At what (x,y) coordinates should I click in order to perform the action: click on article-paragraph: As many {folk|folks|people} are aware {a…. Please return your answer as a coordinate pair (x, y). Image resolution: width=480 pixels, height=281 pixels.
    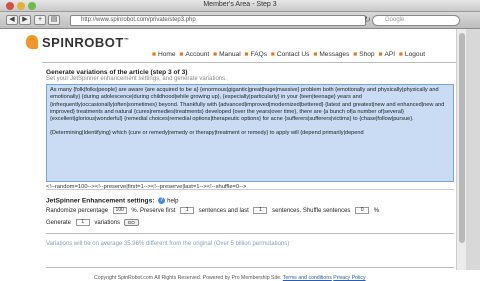
    Looking at the image, I should click on (247, 105).